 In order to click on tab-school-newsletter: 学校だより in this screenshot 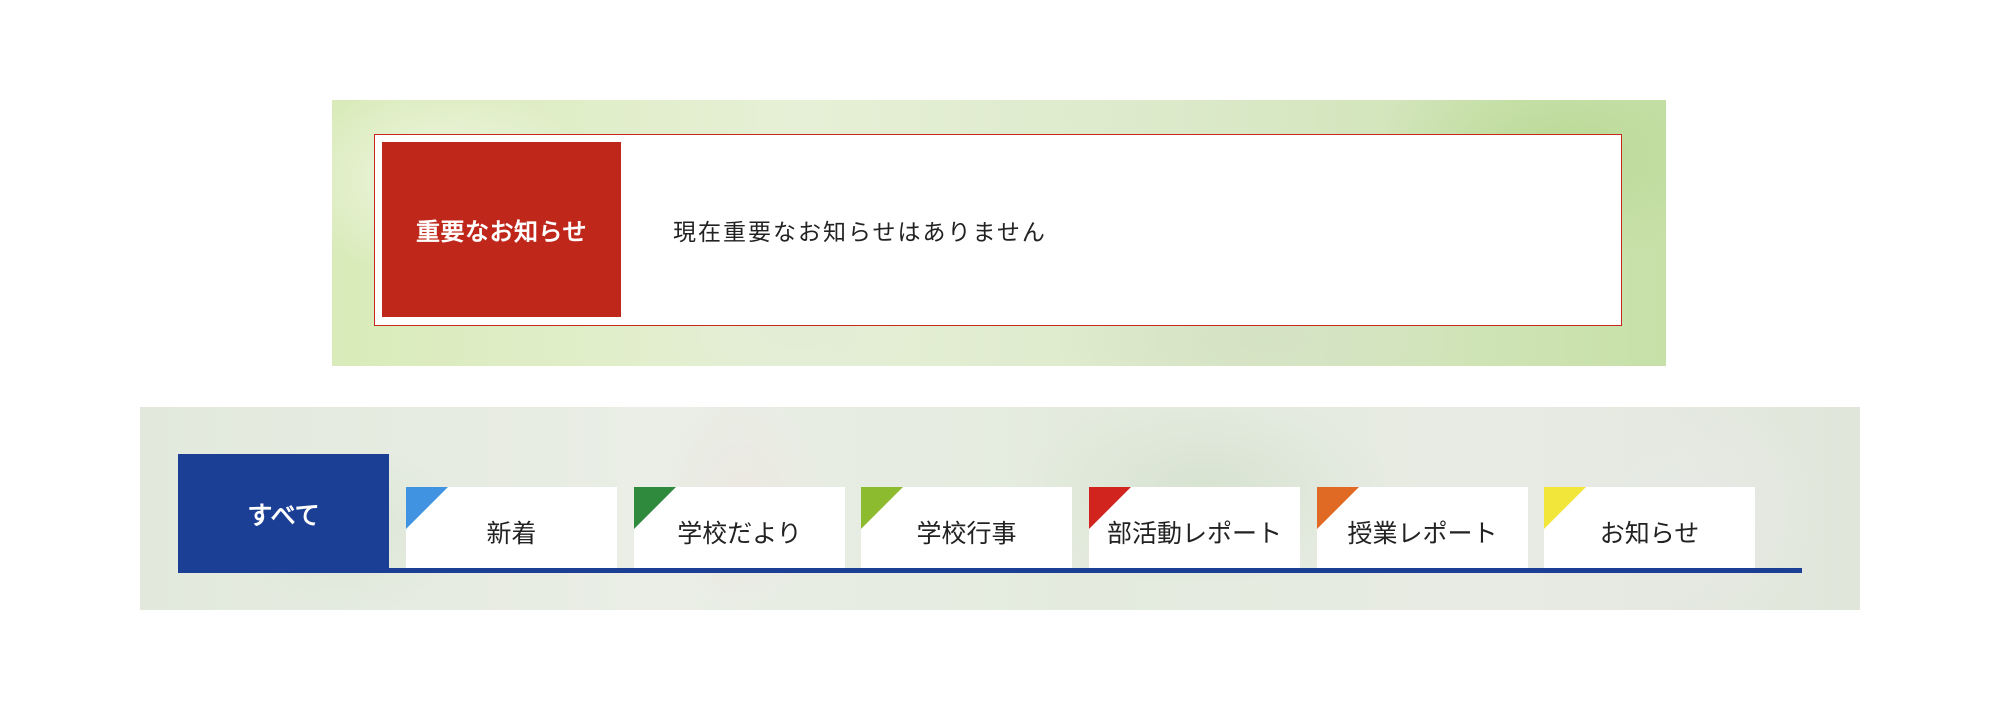, I will do `click(739, 527)`.